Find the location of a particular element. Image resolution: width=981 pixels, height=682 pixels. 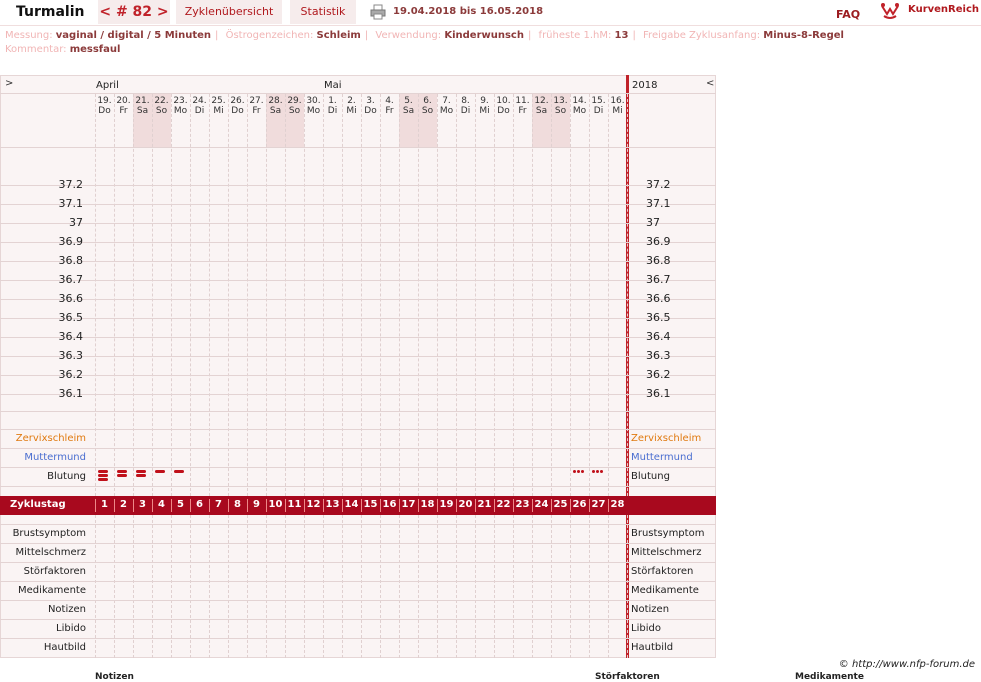

cycle-day-number: 9 is located at coordinates (256, 504).